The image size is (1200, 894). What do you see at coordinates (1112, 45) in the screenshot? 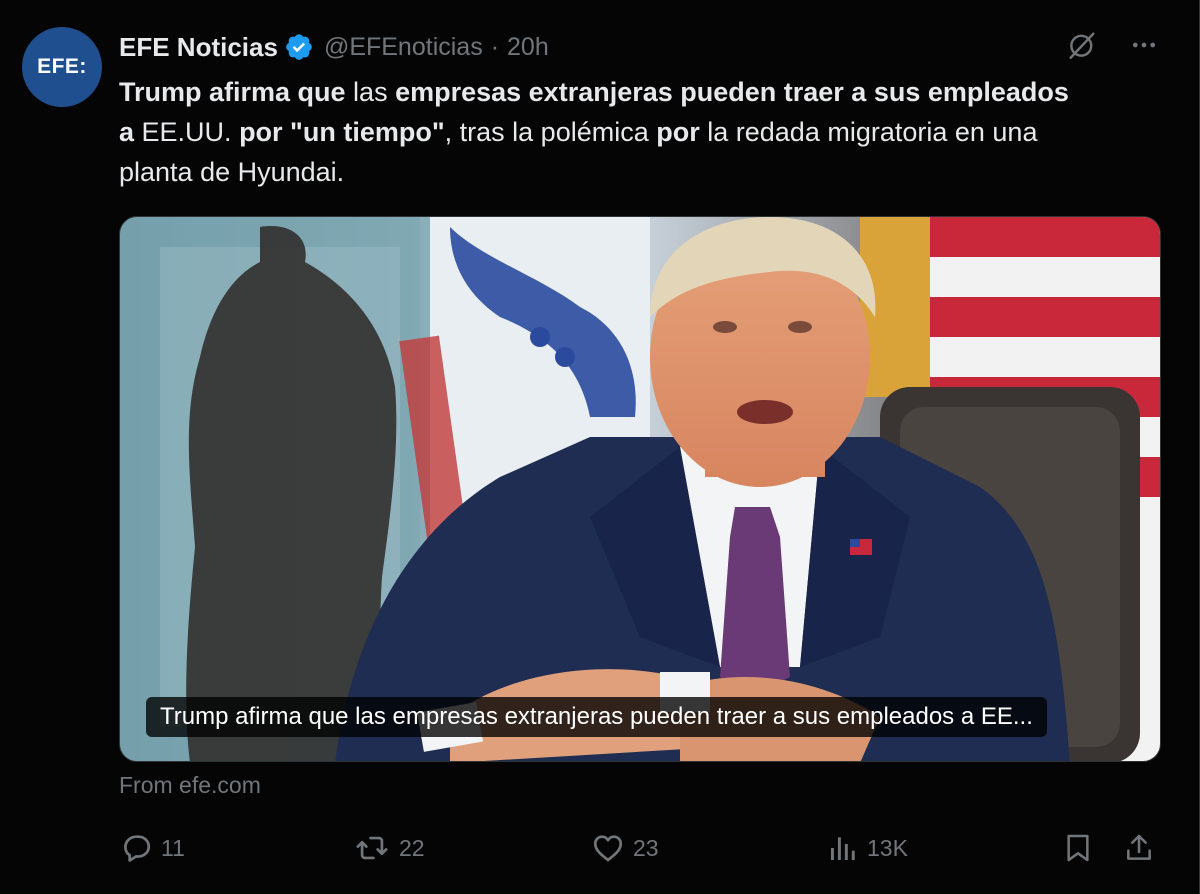
I see `header-actions` at bounding box center [1112, 45].